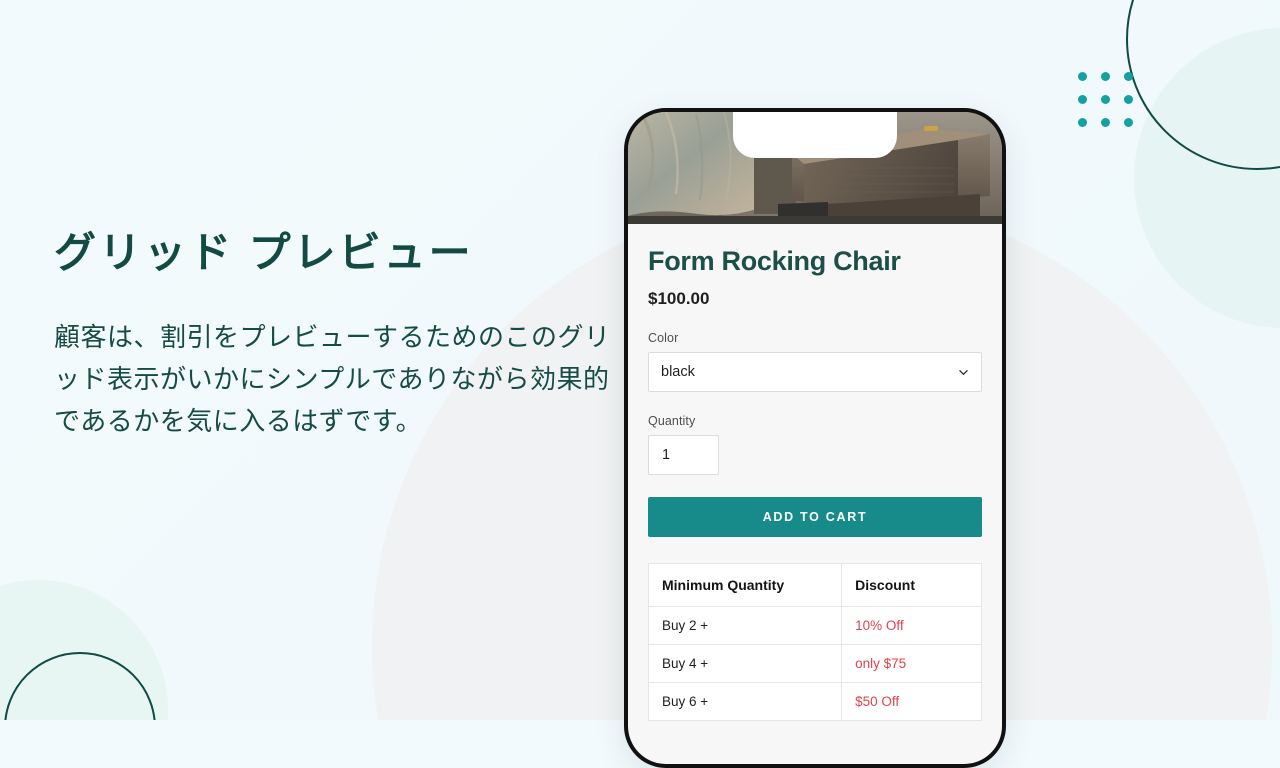 This screenshot has height=768, width=1280. What do you see at coordinates (745, 702) in the screenshot?
I see `cell-minimum-quantity: Buy 6 +` at bounding box center [745, 702].